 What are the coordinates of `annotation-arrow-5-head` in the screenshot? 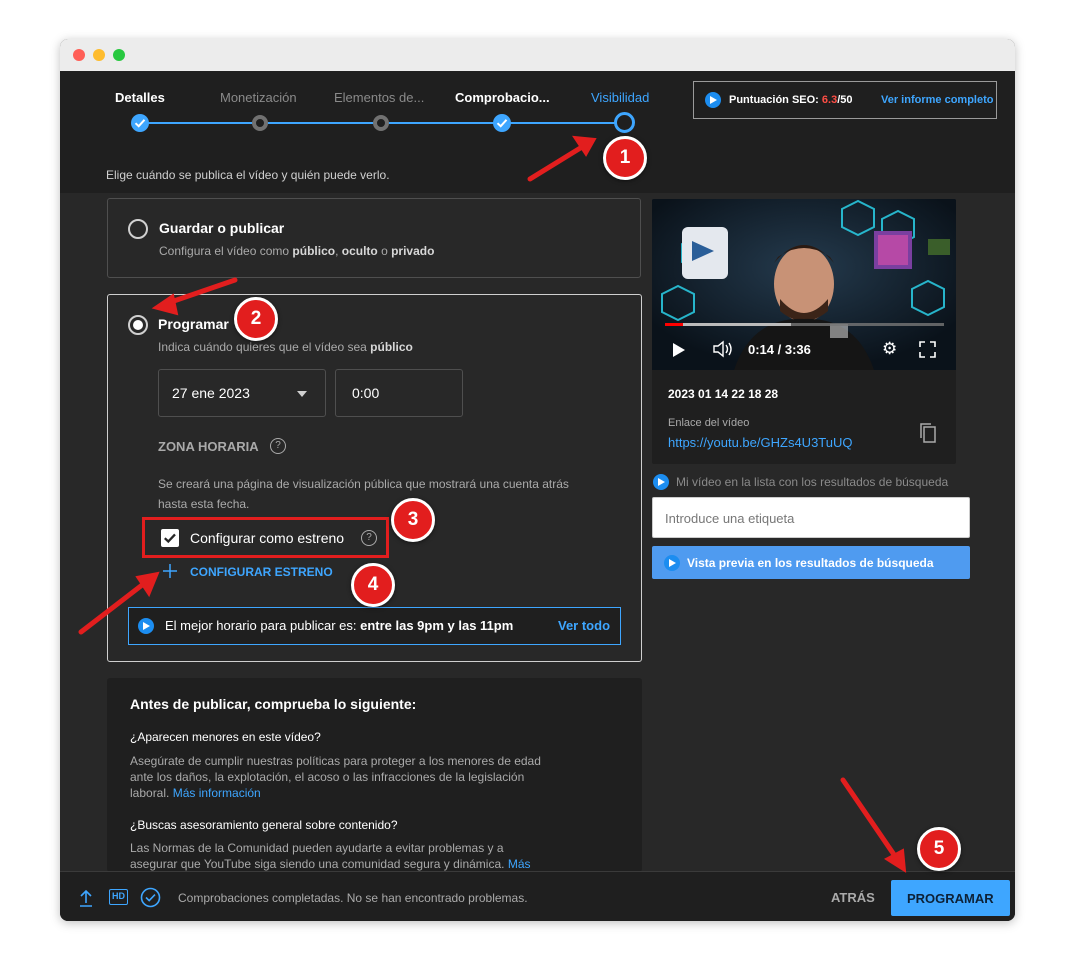 It's located at (895, 860).